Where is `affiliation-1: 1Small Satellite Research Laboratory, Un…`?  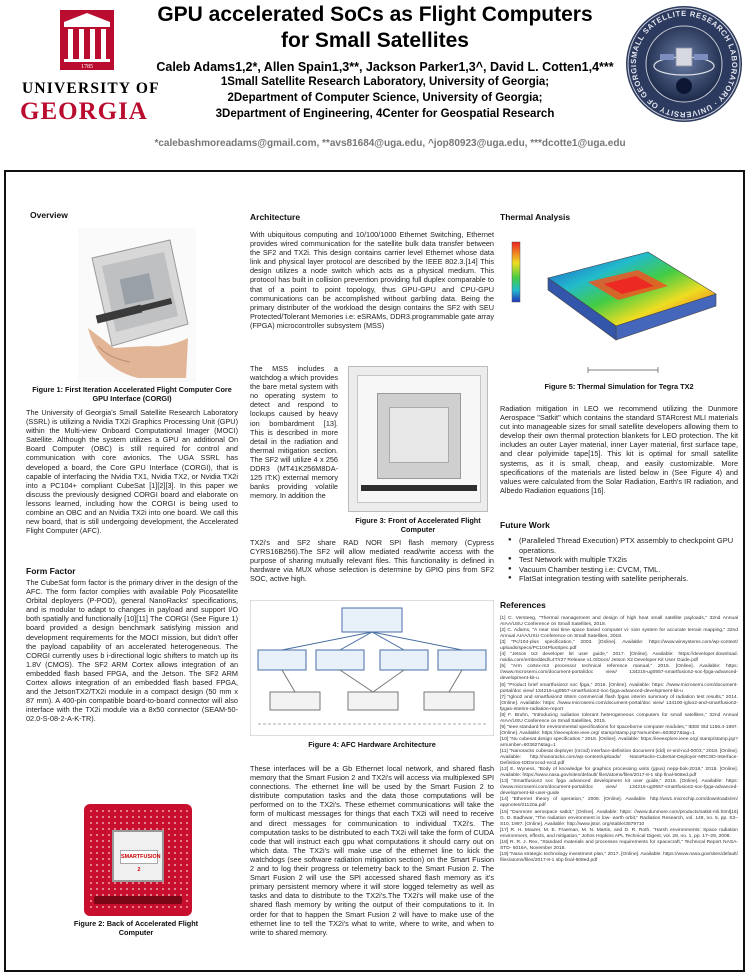 affiliation-1: 1Small Satellite Research Laboratory, Un… is located at coordinates (385, 82).